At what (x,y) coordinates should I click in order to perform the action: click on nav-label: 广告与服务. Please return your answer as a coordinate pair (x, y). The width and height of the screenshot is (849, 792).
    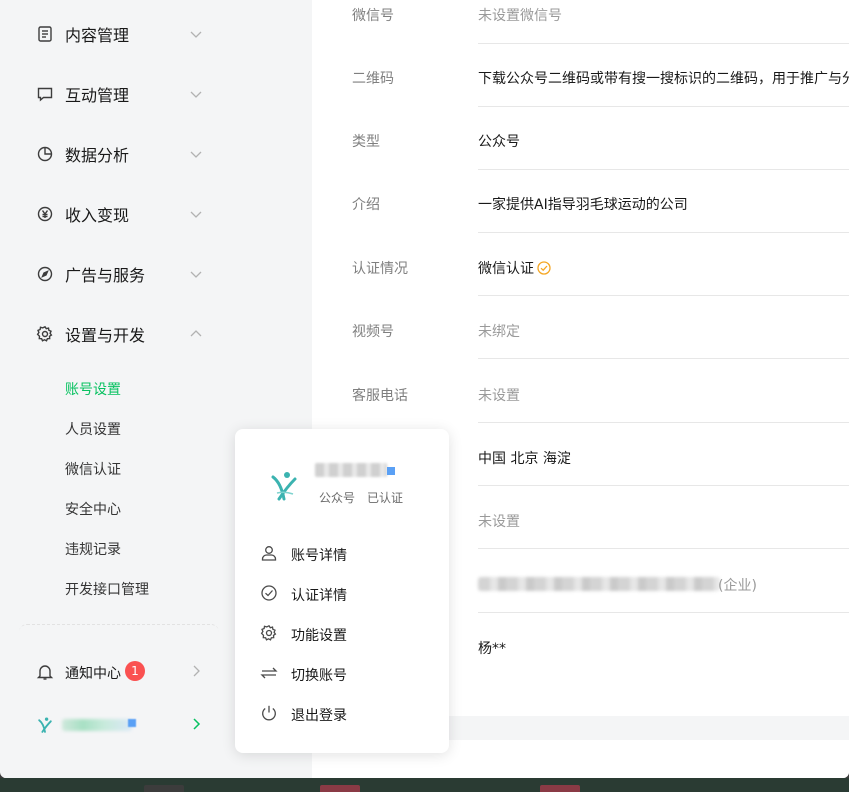
    Looking at the image, I should click on (105, 275).